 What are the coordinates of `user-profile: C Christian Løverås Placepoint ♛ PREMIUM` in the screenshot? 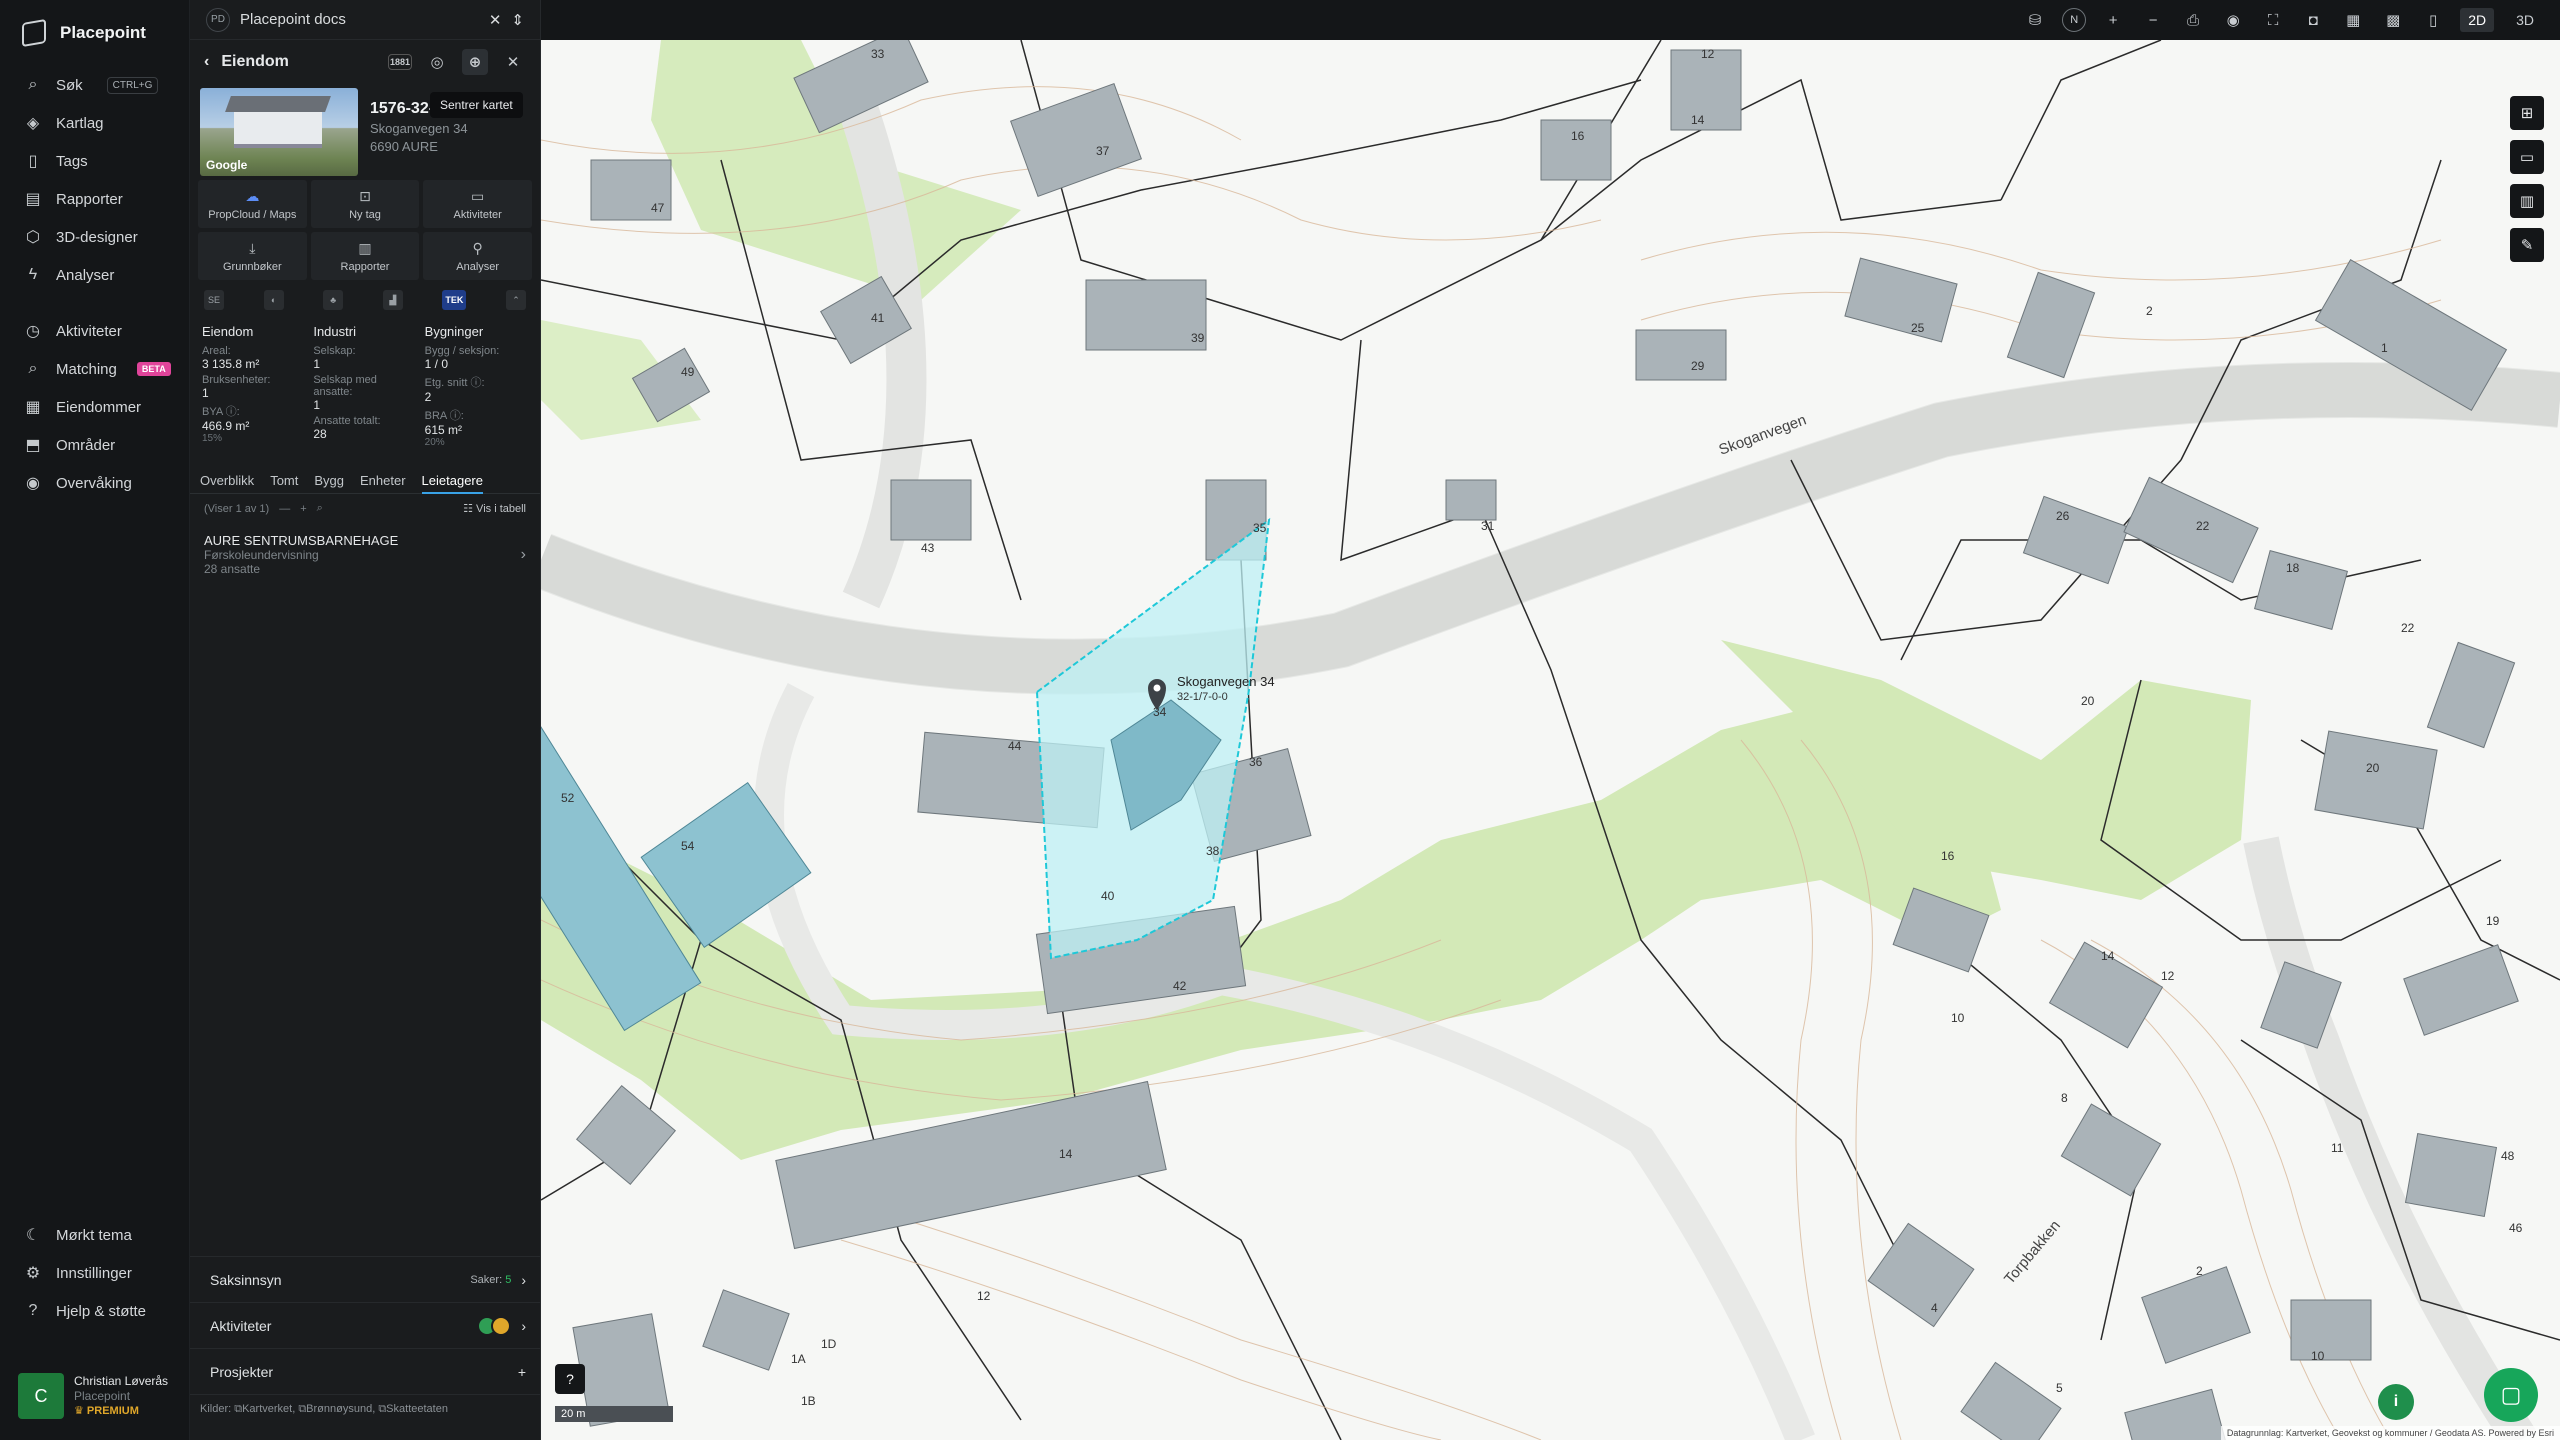 It's located at (98, 1396).